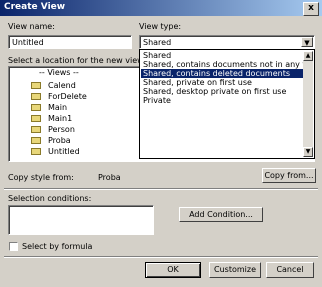  I want to click on view-name-input: Untitled, so click(70, 42).